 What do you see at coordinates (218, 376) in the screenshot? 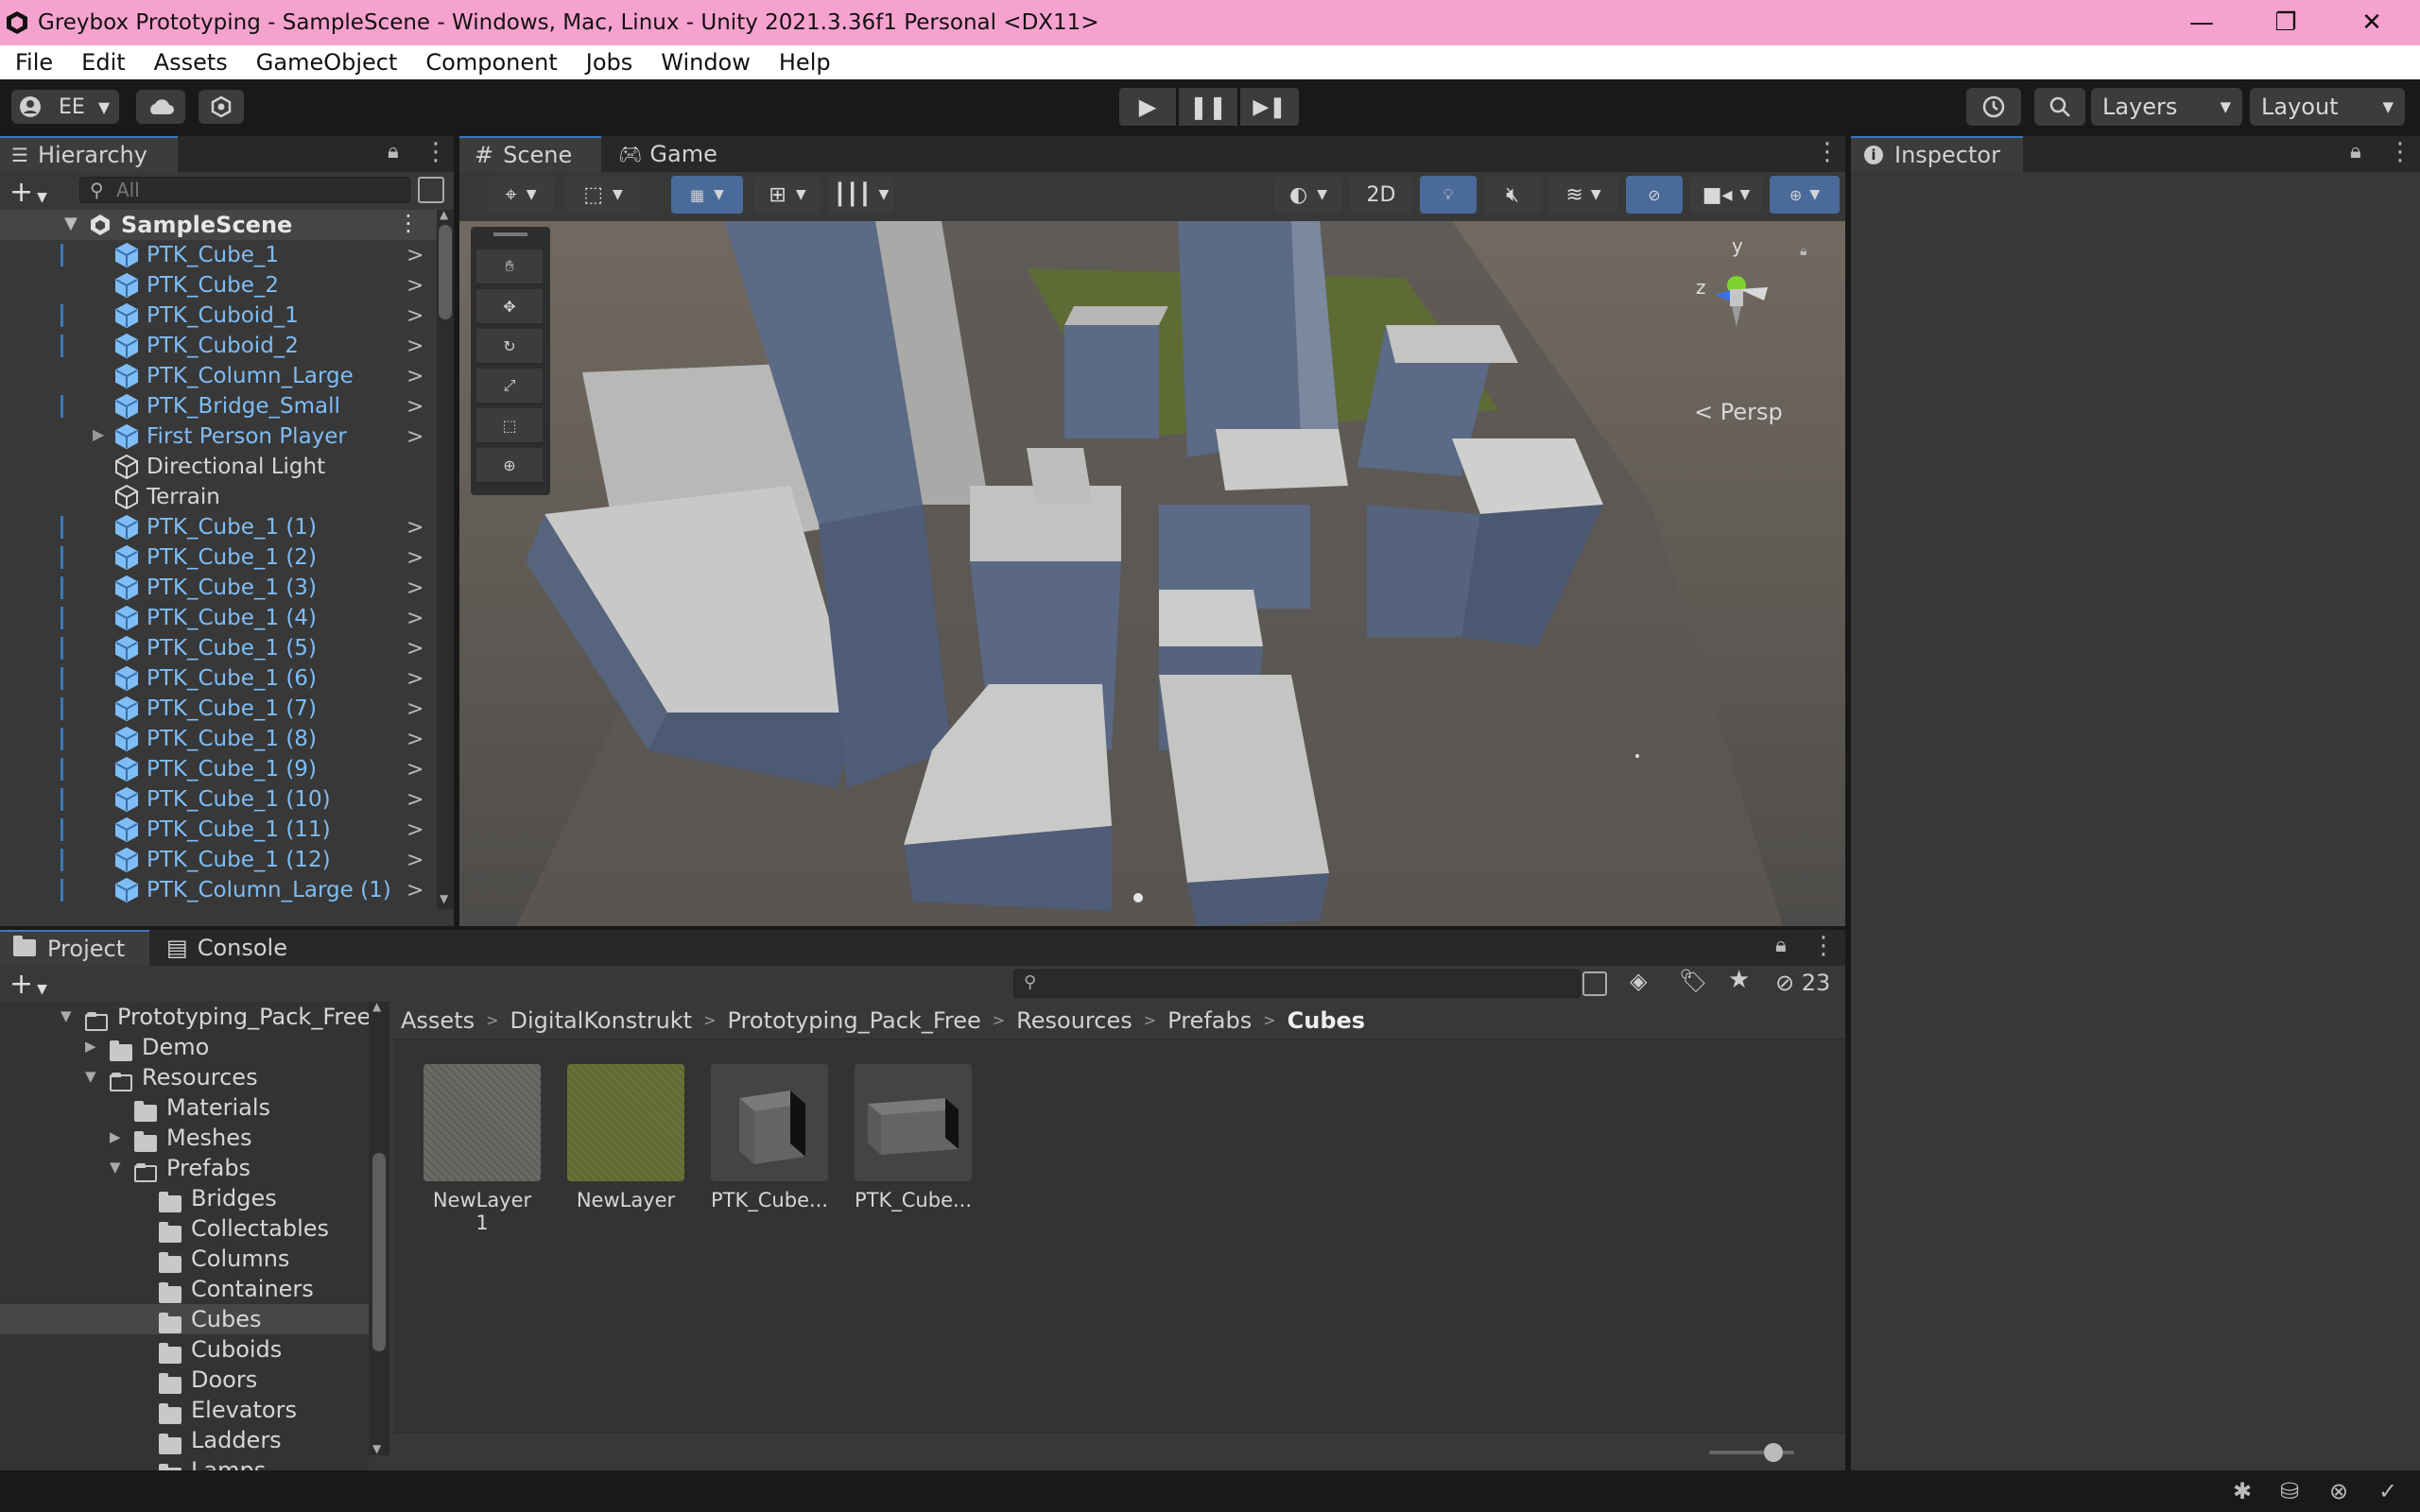
I see `hierarchy-item: PTK_Column_Large >` at bounding box center [218, 376].